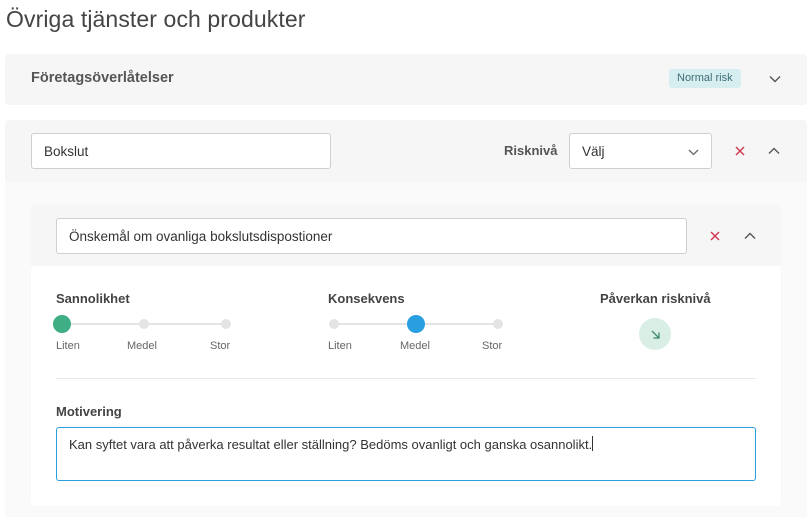 The height and width of the screenshot is (517, 812). Describe the element at coordinates (492, 346) in the screenshot. I see `consequence-tick-stor: Stor` at that location.